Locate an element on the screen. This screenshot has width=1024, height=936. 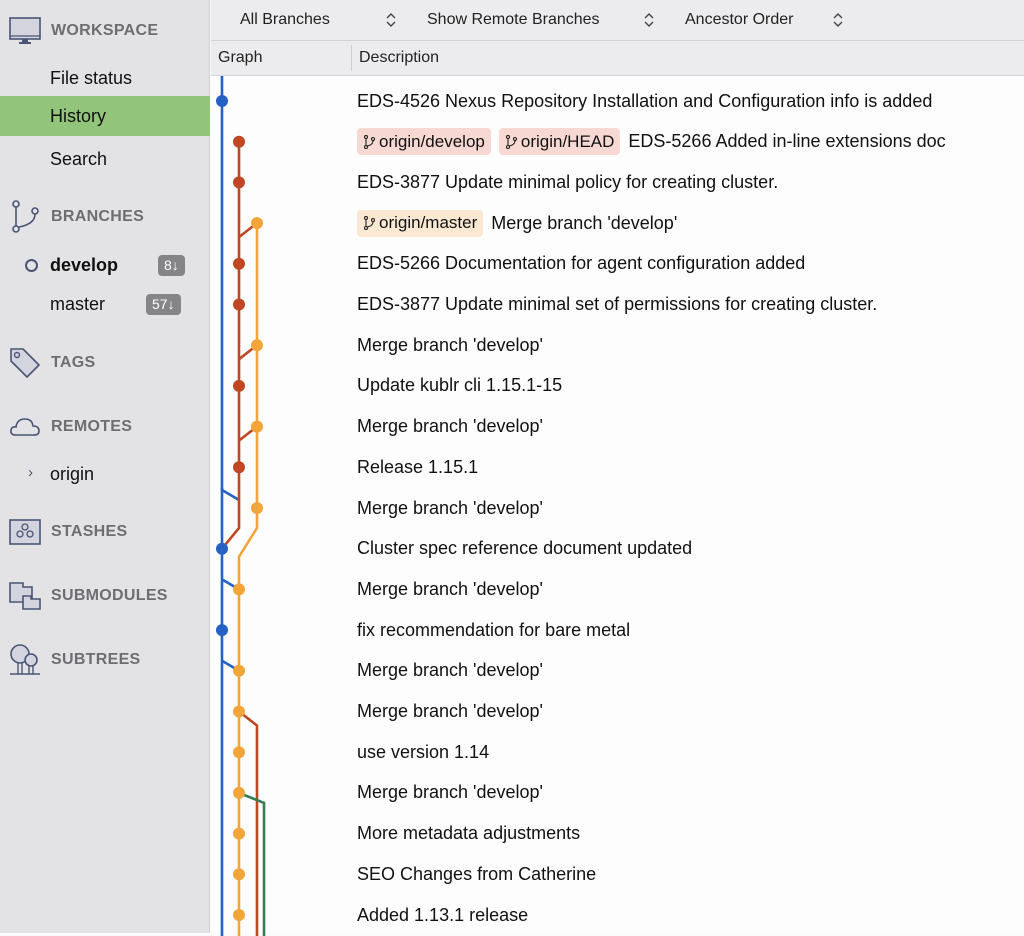
tag-label: origin/HEAD is located at coordinates (568, 142).